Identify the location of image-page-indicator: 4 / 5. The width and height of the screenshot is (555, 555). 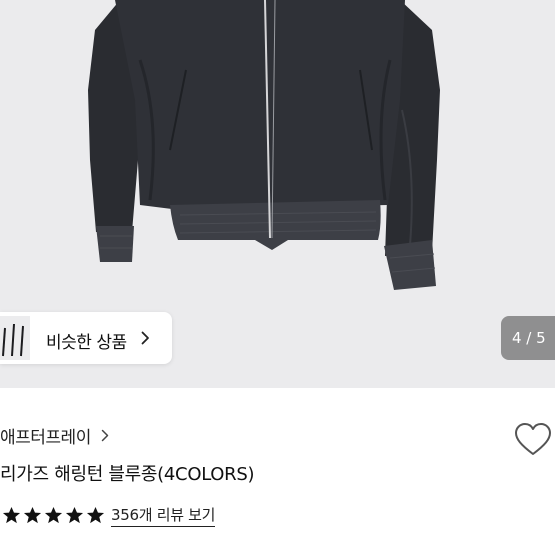
(528, 338).